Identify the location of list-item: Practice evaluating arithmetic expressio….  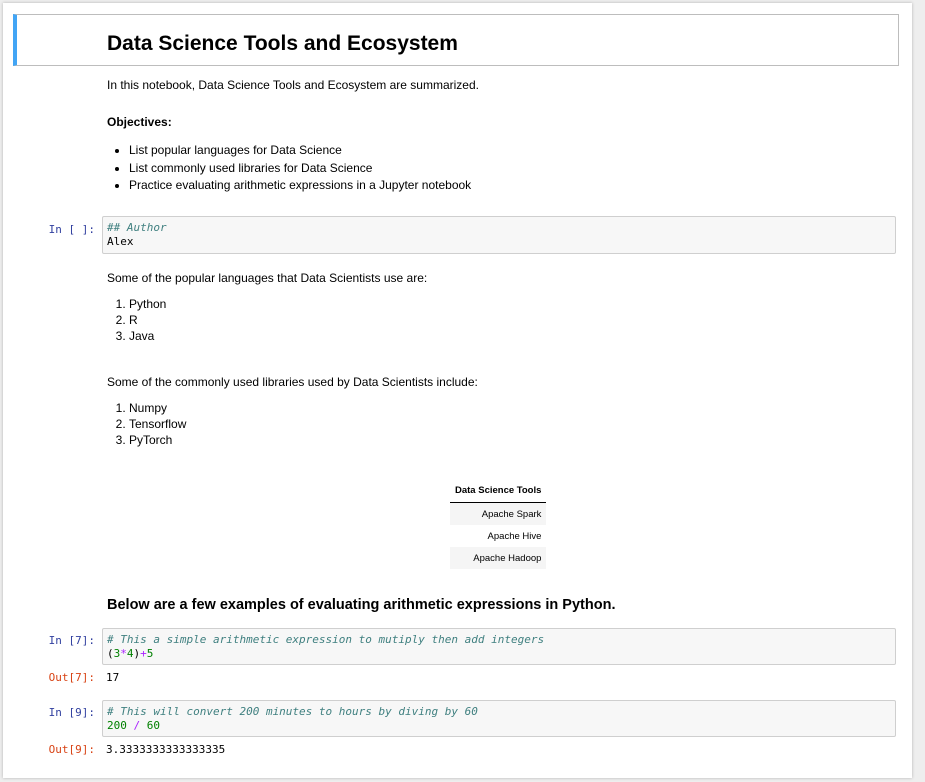
(300, 186).